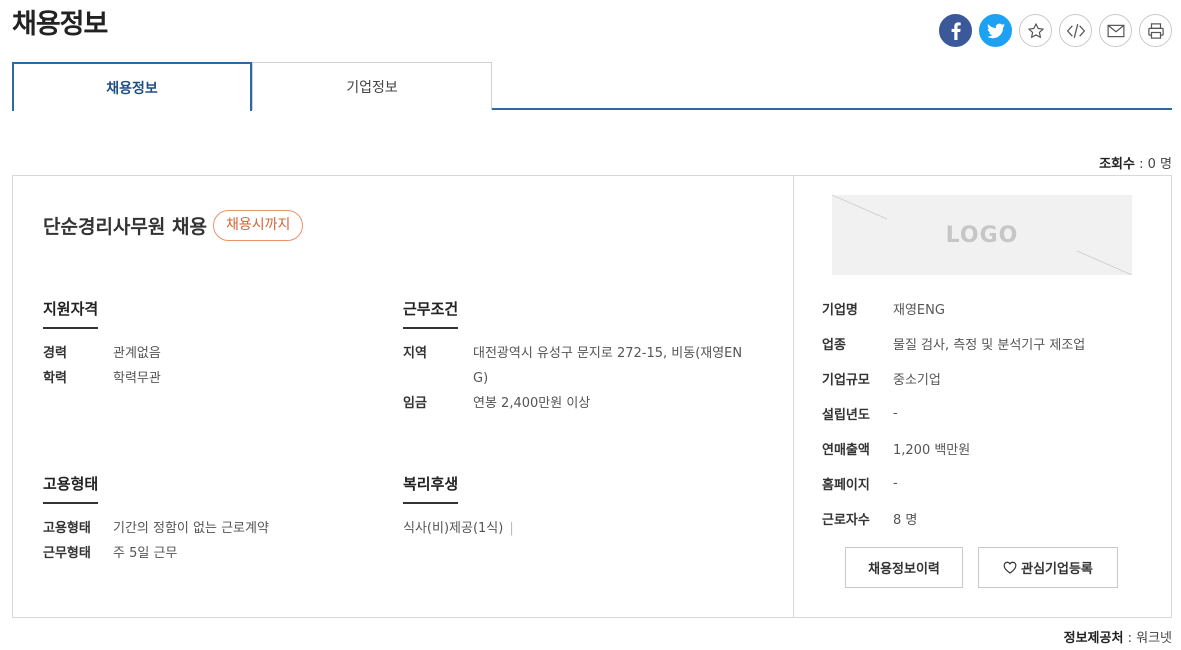 This screenshot has height=650, width=1181. I want to click on company-logo: LOGO, so click(982, 235).